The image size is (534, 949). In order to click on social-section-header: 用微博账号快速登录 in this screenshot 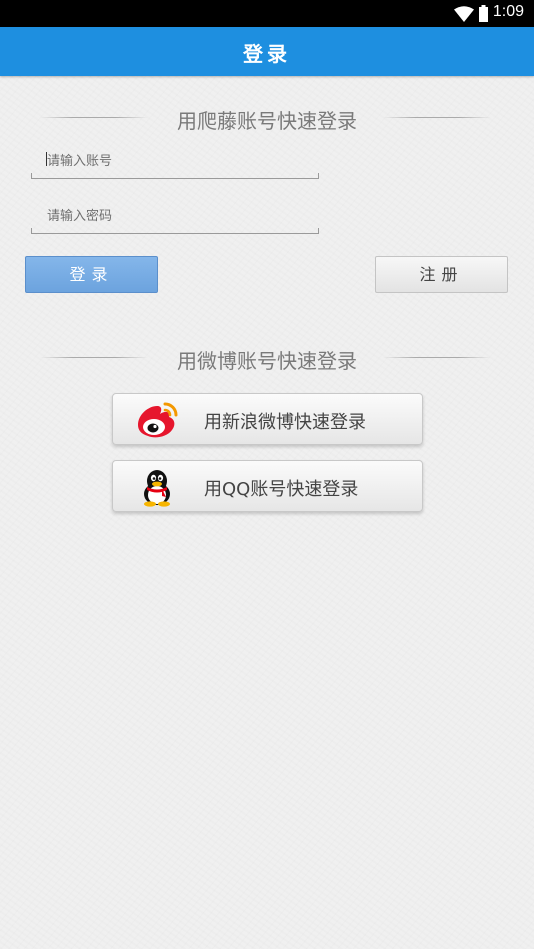, I will do `click(267, 358)`.